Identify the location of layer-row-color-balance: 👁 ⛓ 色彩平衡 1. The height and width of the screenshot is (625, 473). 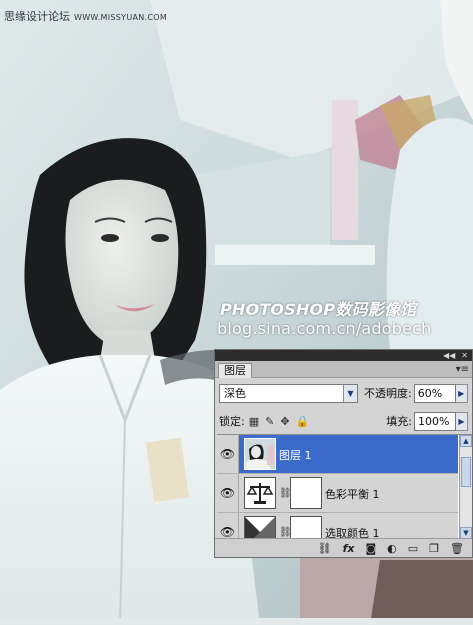
(337, 493).